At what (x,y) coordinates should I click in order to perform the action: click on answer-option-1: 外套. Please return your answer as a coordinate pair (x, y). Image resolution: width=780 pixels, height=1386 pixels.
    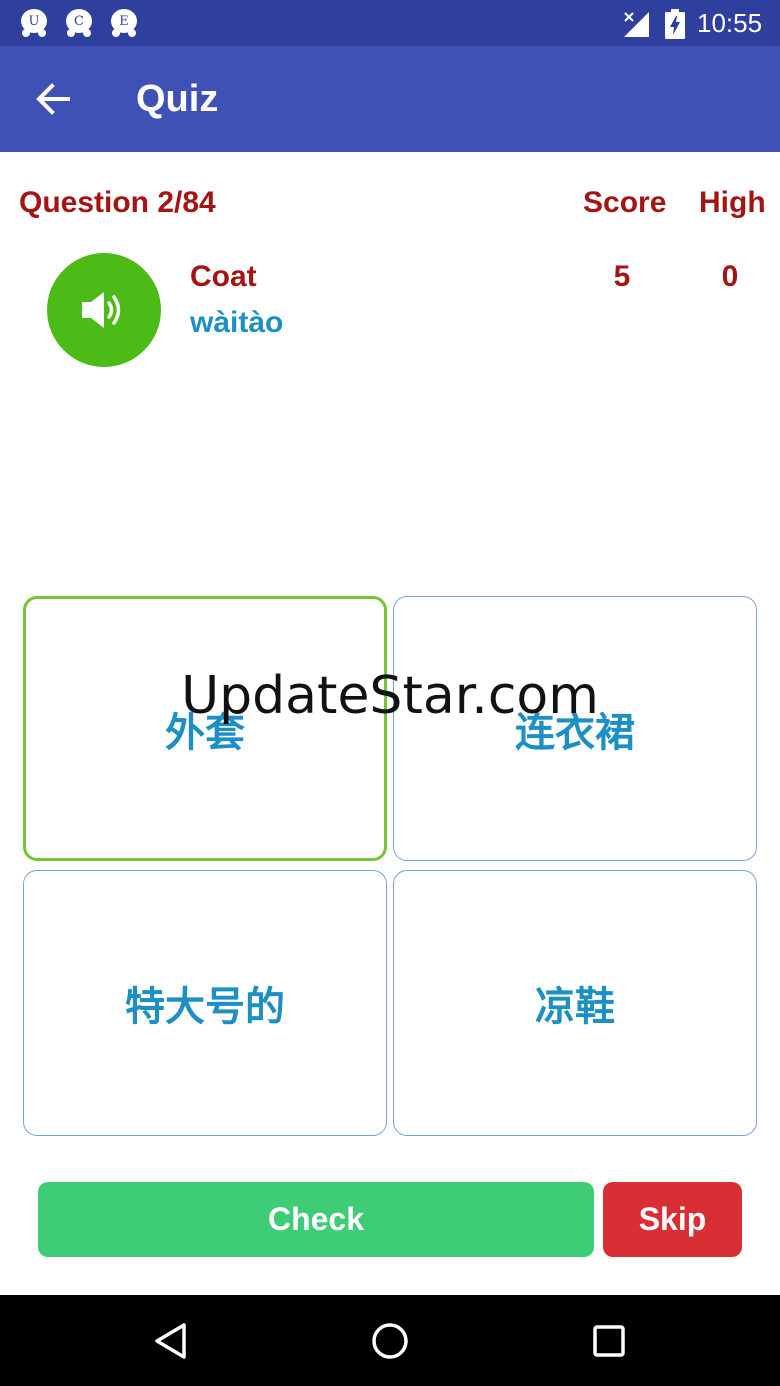
    Looking at the image, I should click on (205, 728).